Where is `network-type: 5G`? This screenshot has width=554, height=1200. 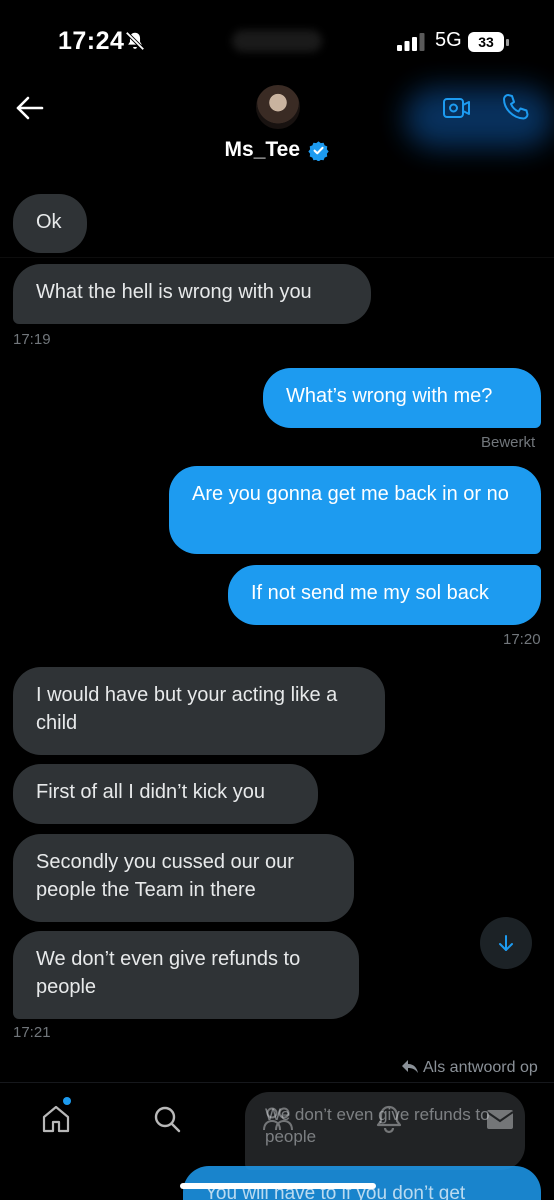
network-type: 5G is located at coordinates (448, 40).